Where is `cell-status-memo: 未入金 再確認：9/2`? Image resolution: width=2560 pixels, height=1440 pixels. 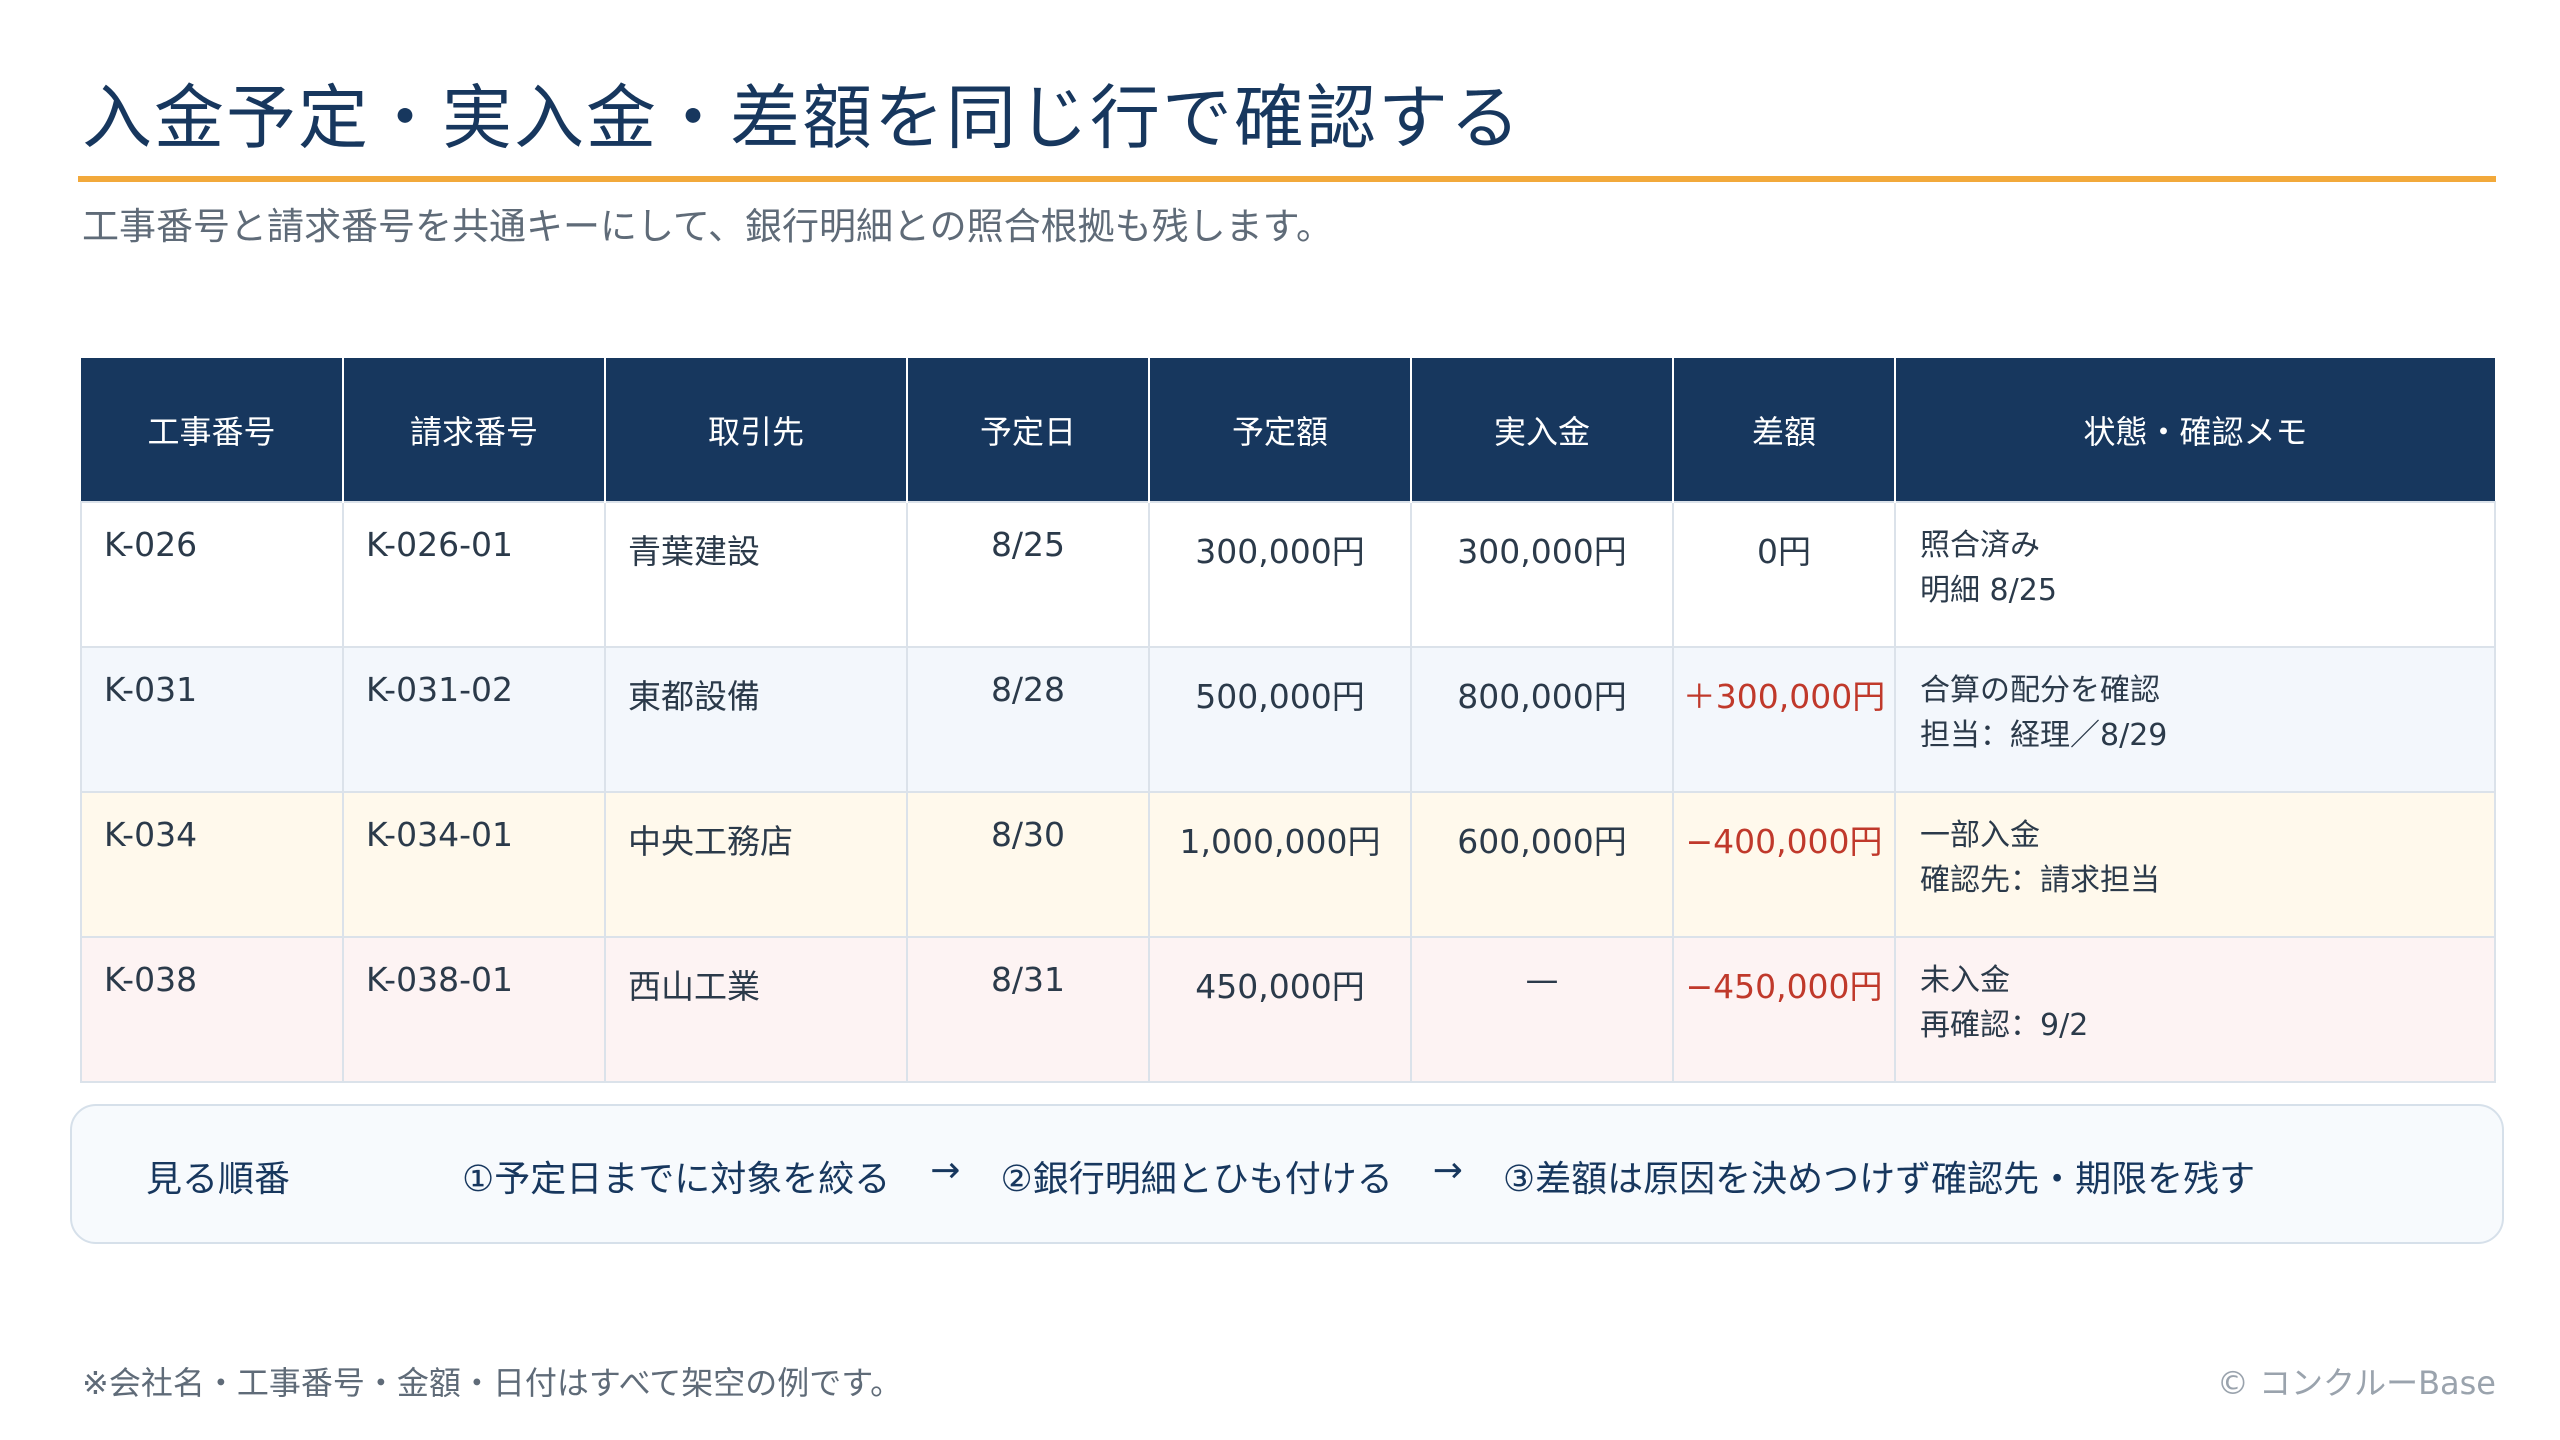 cell-status-memo: 未入金 再確認：9/2 is located at coordinates (2195, 1009).